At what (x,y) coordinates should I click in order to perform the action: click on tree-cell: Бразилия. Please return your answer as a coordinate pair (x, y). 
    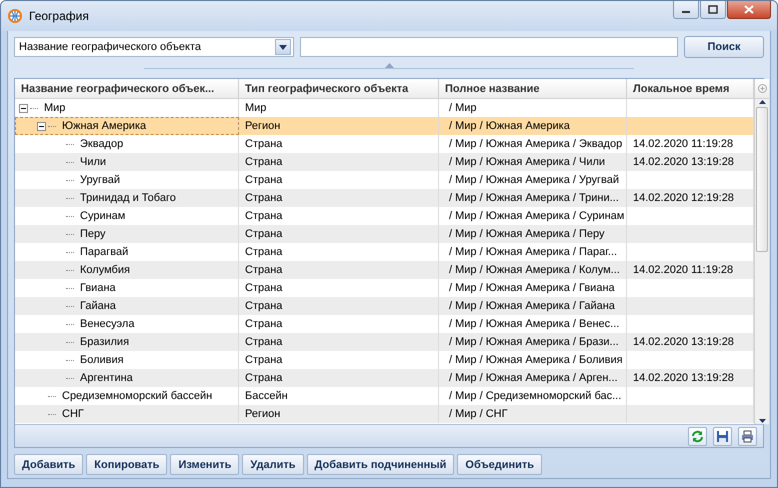
    Looking at the image, I should click on (127, 342).